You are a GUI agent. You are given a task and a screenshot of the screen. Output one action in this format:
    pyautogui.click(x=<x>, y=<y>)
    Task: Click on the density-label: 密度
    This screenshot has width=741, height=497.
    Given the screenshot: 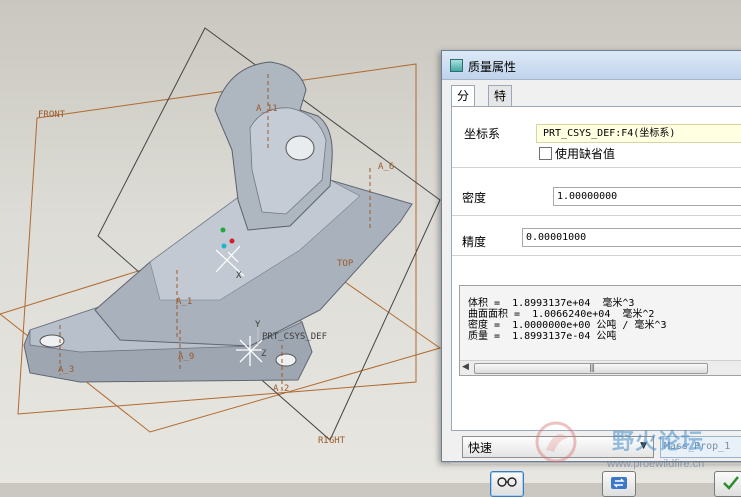 What is the action you would take?
    pyautogui.click(x=474, y=198)
    